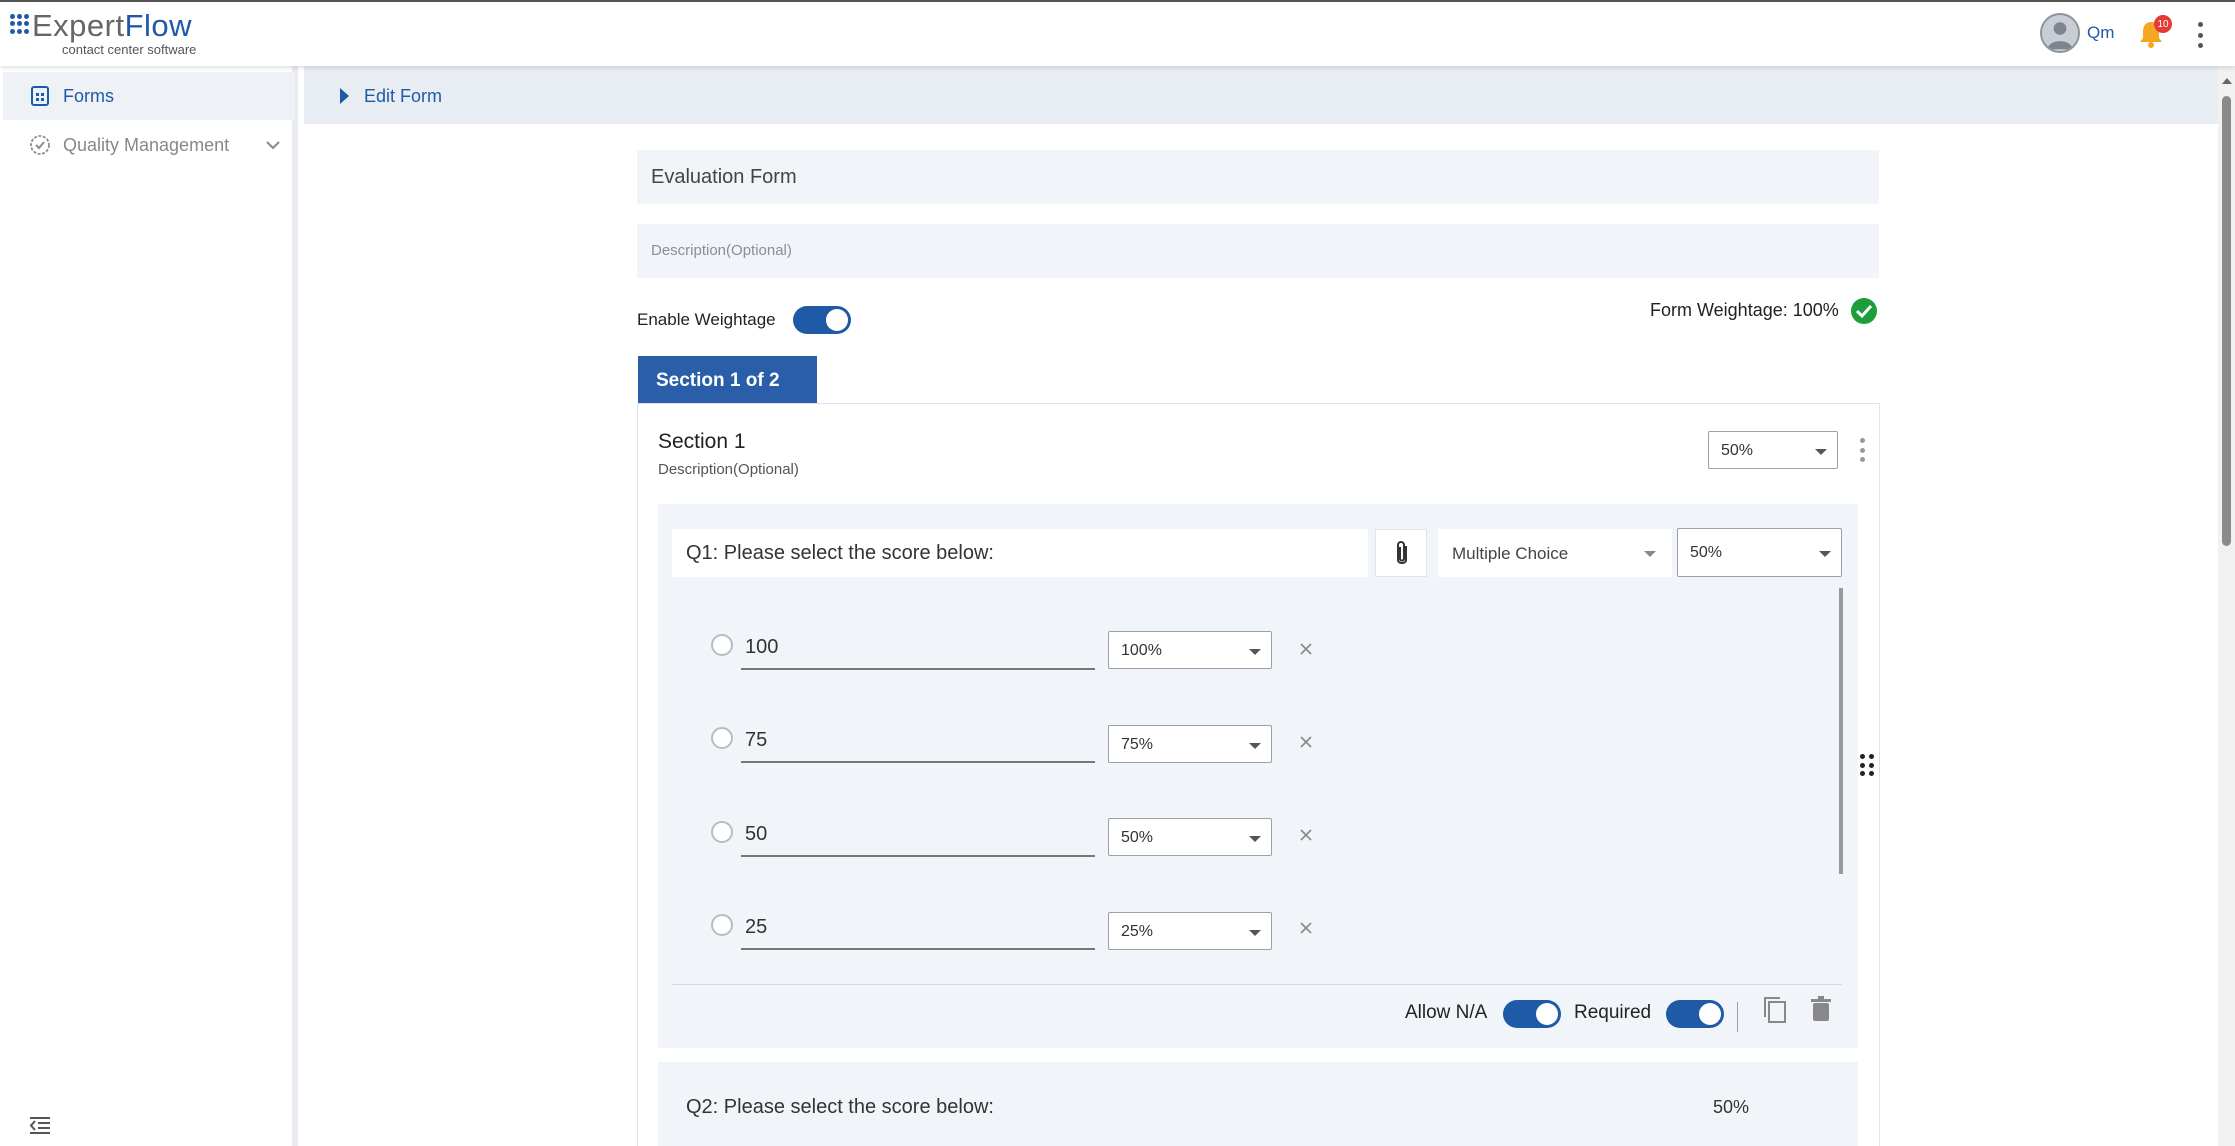  Describe the element at coordinates (1190, 837) in the screenshot. I see `option-weight-select: 50%` at that location.